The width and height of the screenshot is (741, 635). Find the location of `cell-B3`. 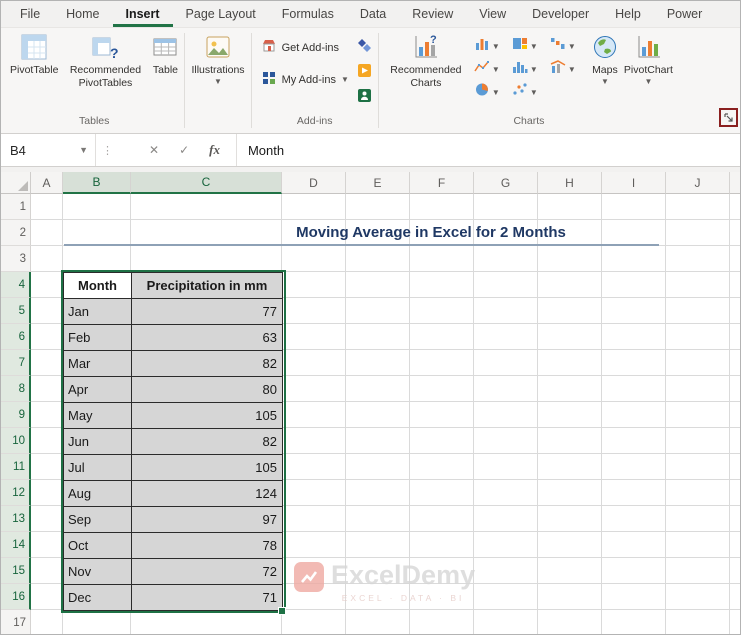

cell-B3 is located at coordinates (97, 259).